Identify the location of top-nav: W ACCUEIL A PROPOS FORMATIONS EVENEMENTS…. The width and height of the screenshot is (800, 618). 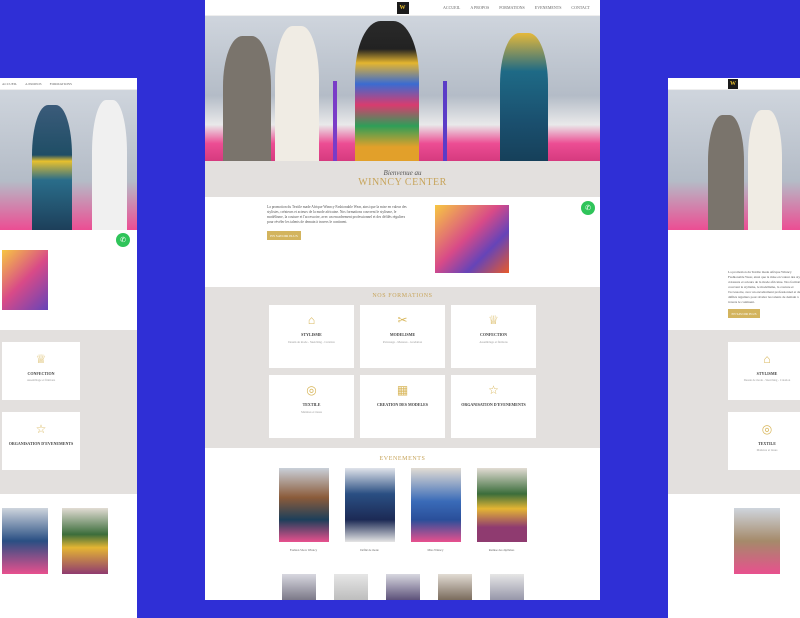
(402, 8).